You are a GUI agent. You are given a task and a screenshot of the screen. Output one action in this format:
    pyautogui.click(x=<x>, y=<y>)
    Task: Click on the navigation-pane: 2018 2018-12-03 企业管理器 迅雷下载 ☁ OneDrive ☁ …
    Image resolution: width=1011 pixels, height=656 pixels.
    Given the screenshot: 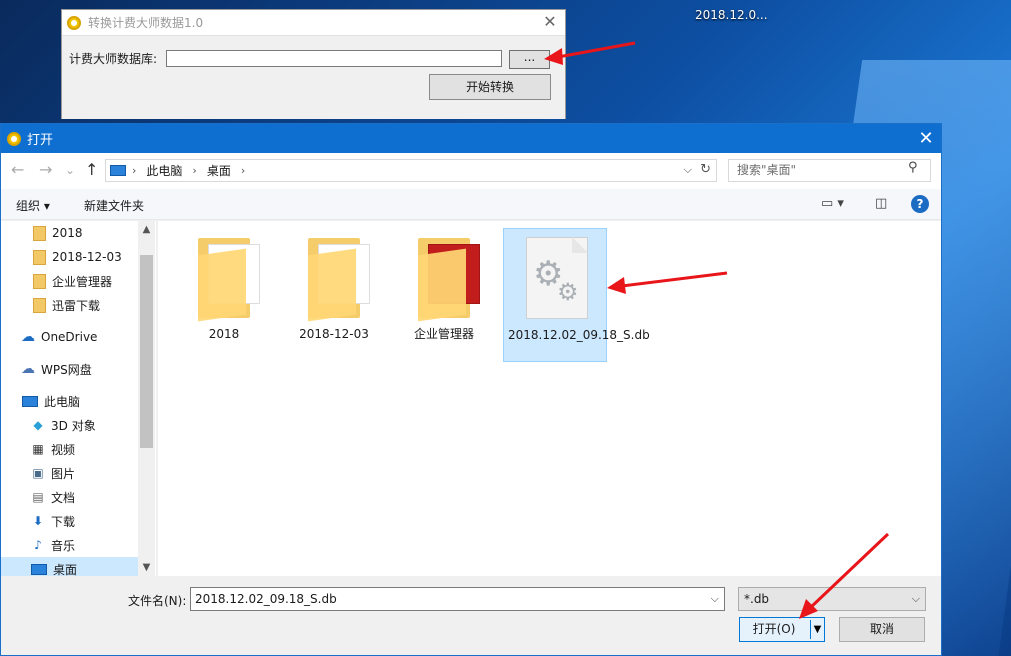 What is the action you would take?
    pyautogui.click(x=78, y=398)
    